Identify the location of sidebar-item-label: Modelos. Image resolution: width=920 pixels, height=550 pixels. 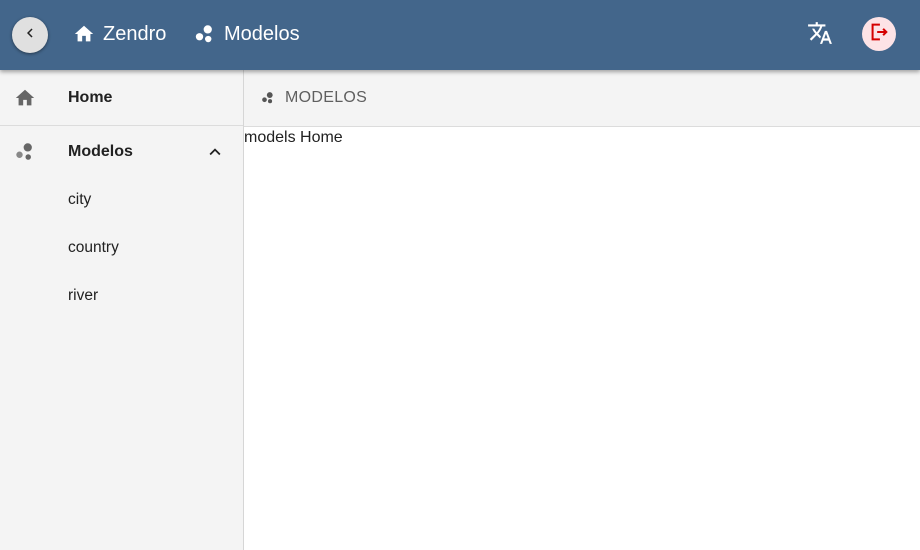
(100, 151).